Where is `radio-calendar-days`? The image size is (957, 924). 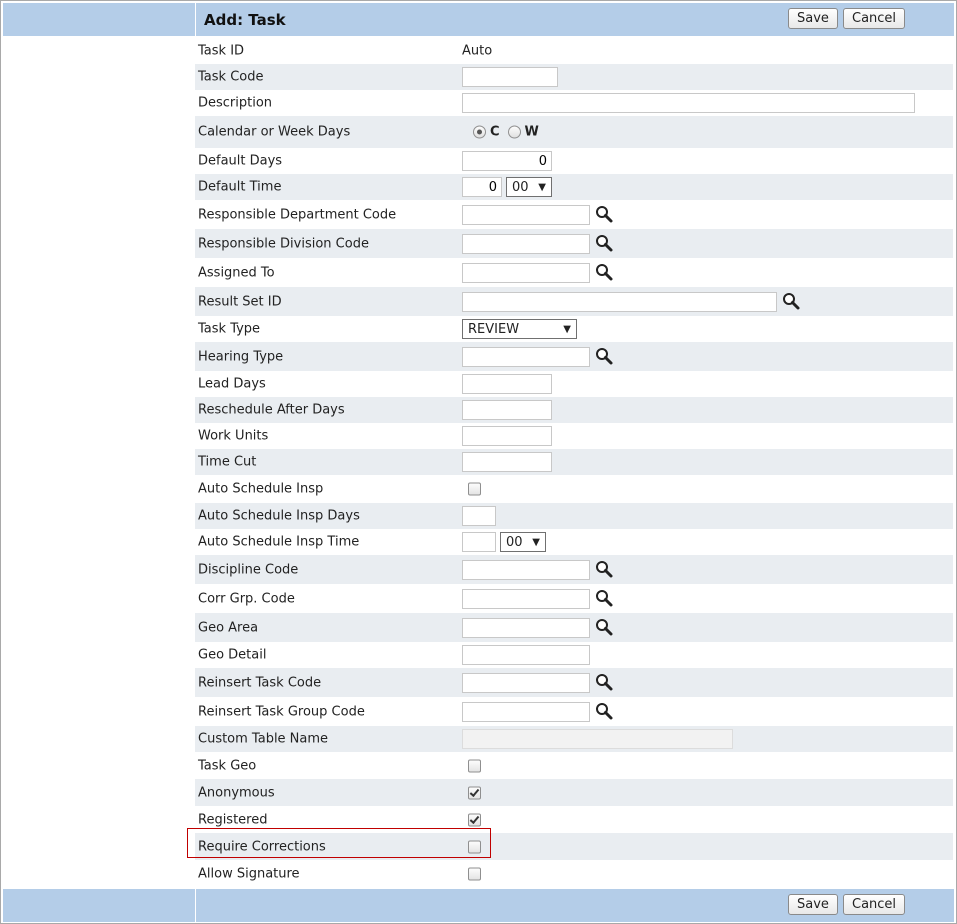
radio-calendar-days is located at coordinates (479, 132).